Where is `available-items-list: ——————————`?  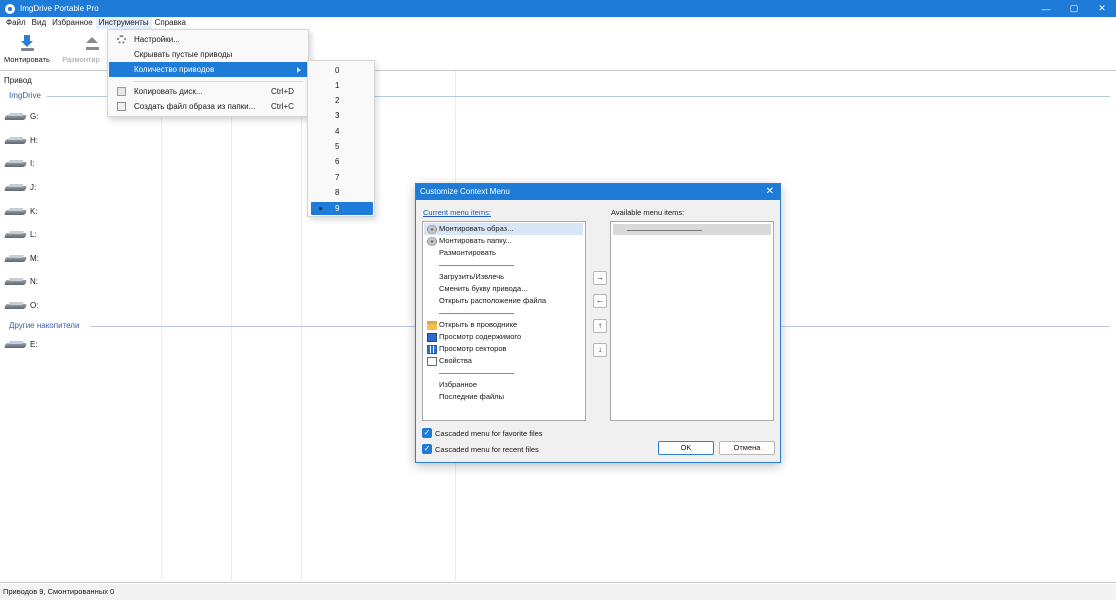 available-items-list: —————————— is located at coordinates (692, 321).